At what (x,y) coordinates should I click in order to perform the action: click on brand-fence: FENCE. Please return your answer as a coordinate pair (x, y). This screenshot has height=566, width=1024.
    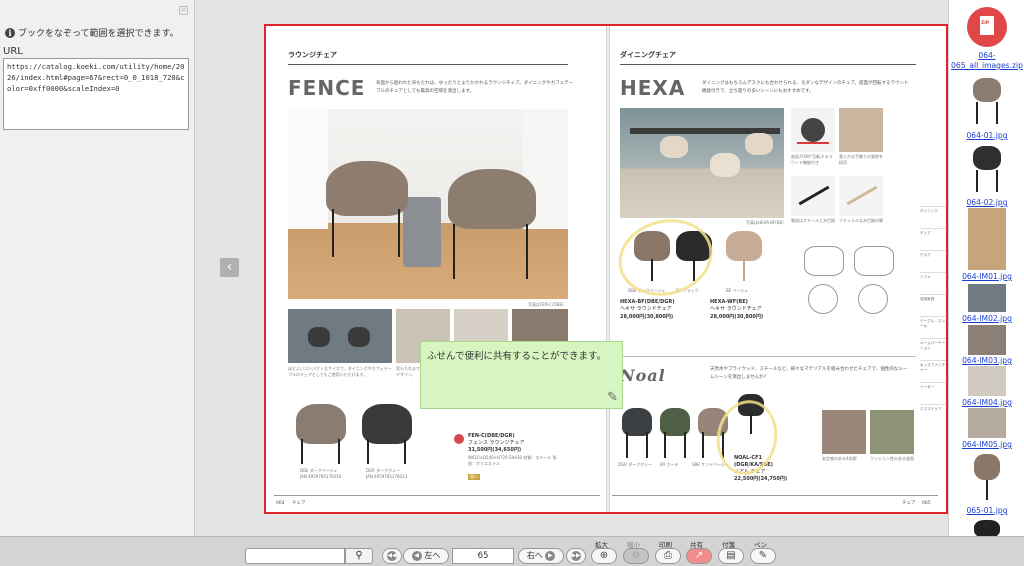
    Looking at the image, I should click on (327, 88).